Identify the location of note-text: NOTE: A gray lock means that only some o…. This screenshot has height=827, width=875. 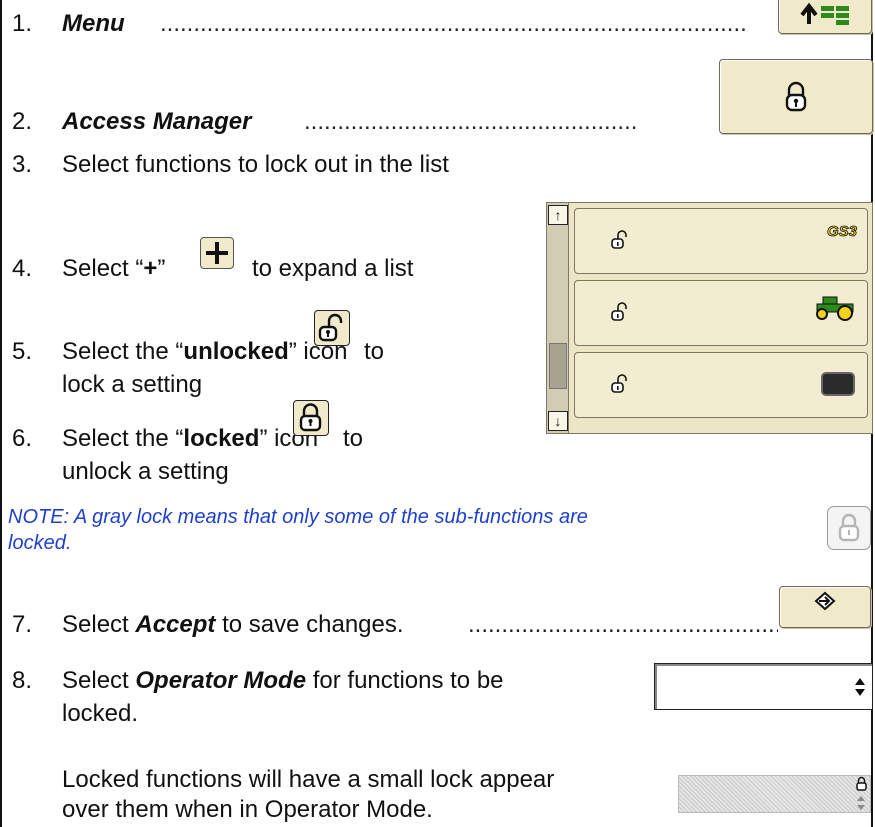
(298, 517).